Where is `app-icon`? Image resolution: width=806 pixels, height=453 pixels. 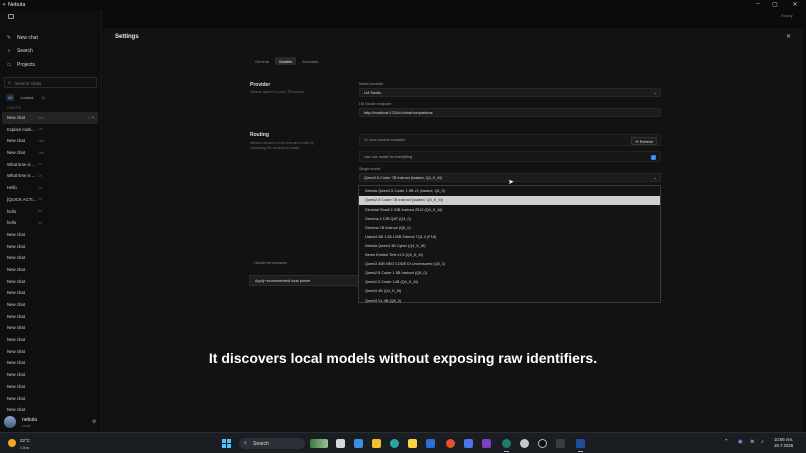 app-icon is located at coordinates (506, 445).